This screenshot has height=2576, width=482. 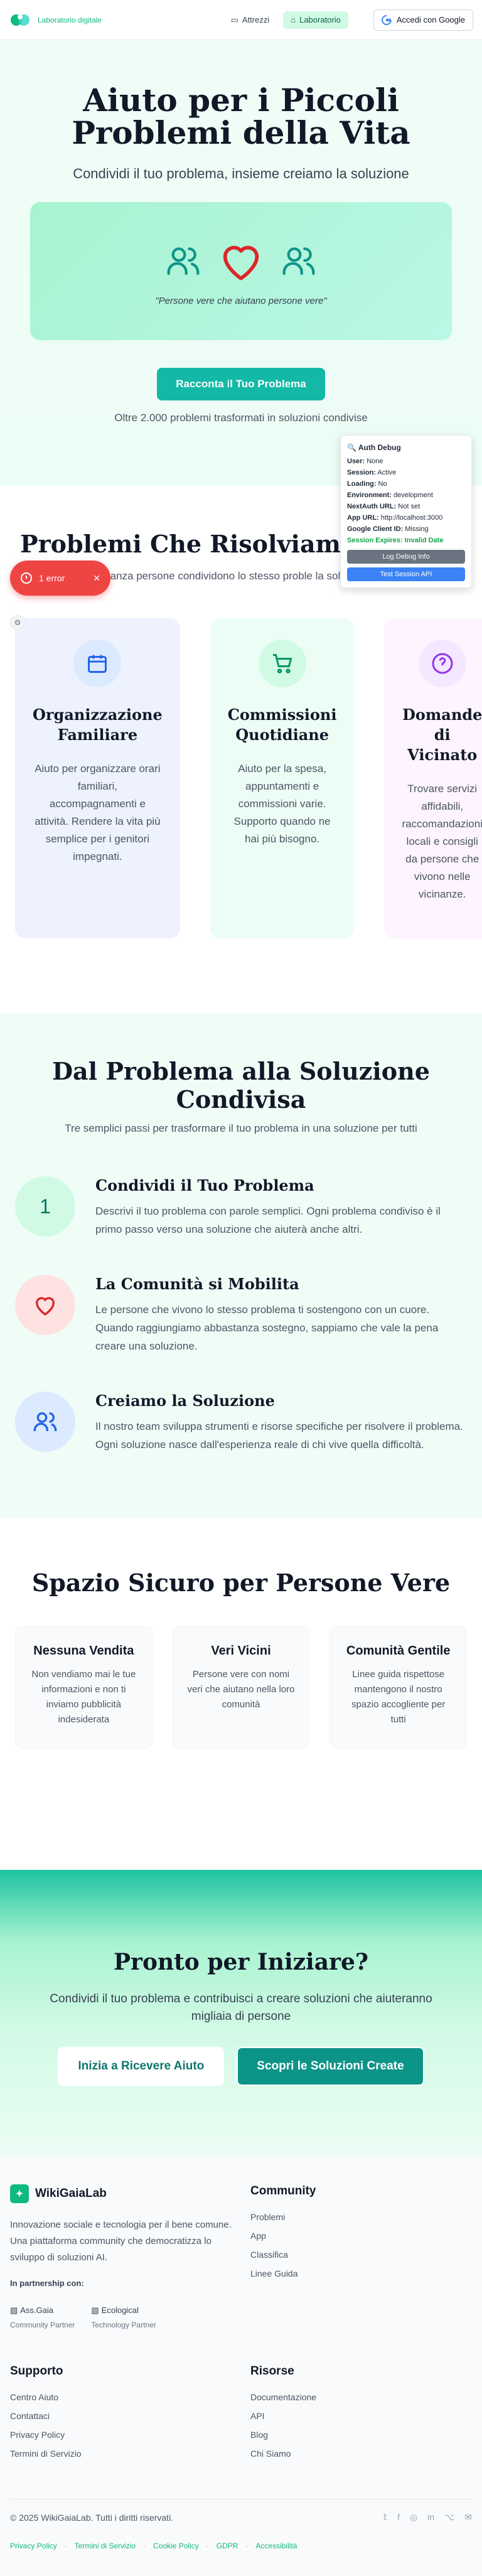 What do you see at coordinates (37, 2310) in the screenshot?
I see `partner-image-alt: Ass.Gaia` at bounding box center [37, 2310].